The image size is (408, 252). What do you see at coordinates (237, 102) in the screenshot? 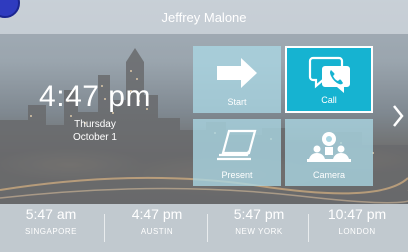
I see `start-tile-label: Start` at bounding box center [237, 102].